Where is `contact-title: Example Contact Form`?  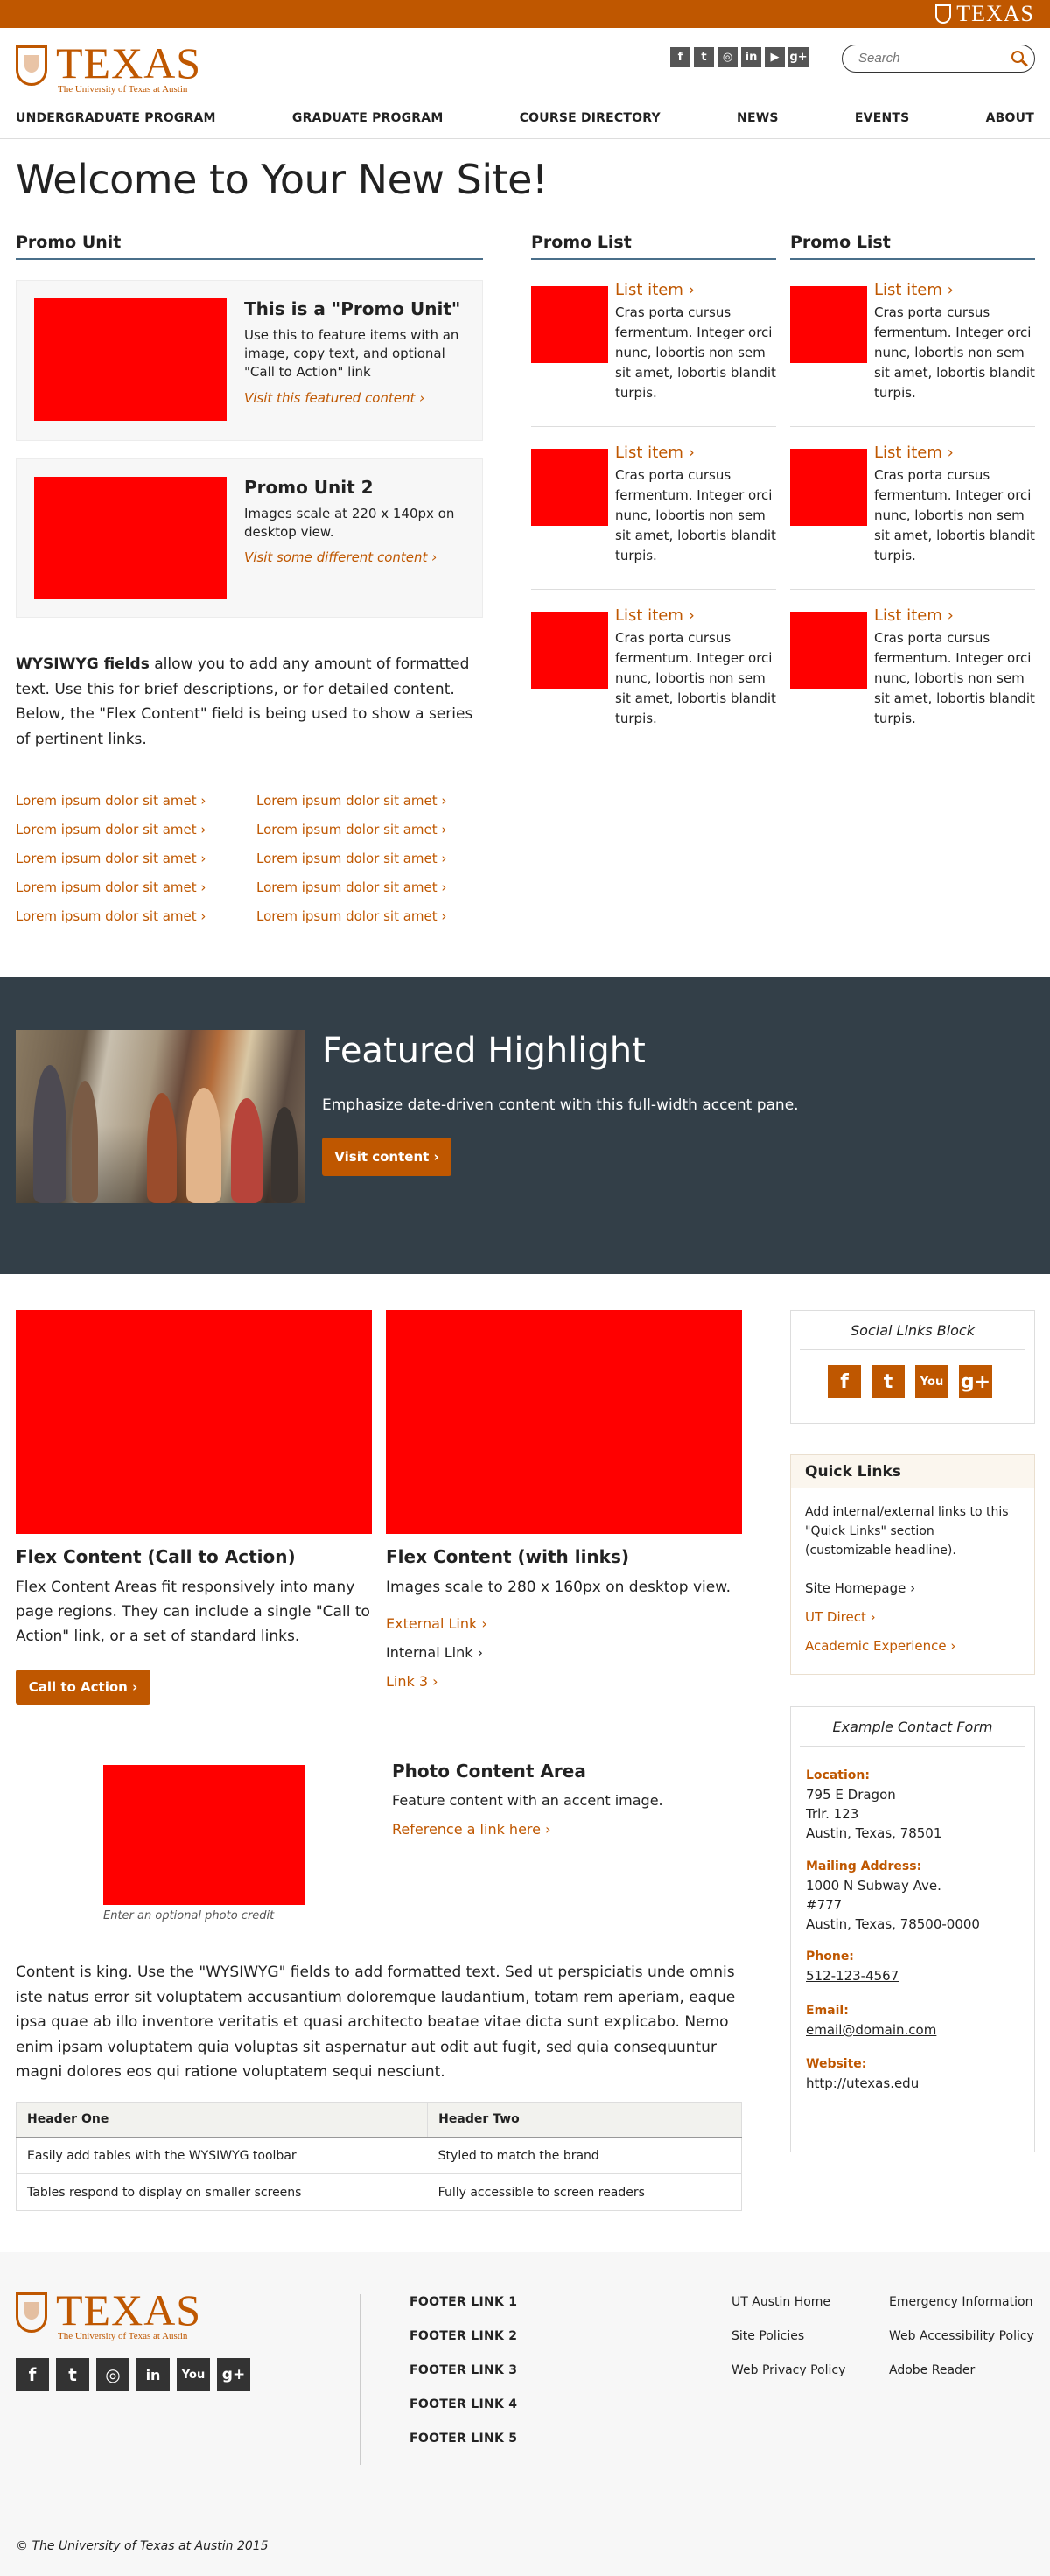
contact-title: Example Contact Form is located at coordinates (912, 1726).